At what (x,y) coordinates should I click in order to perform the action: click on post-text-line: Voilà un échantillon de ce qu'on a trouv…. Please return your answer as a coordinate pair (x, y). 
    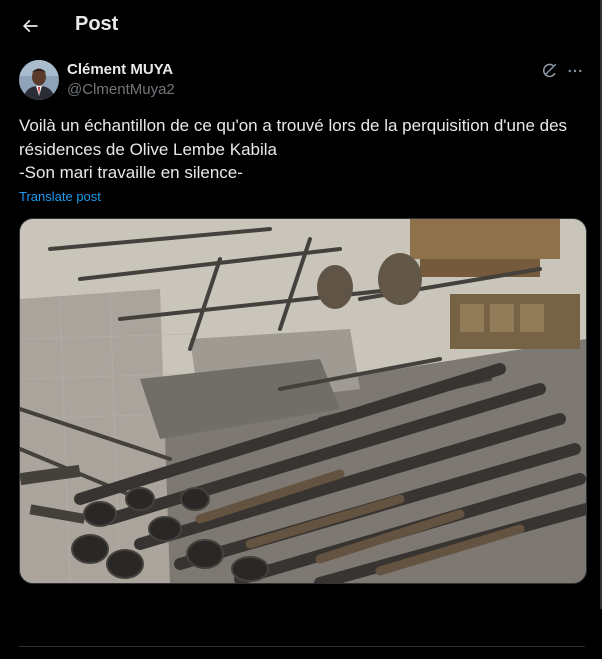
    Looking at the image, I should click on (293, 125).